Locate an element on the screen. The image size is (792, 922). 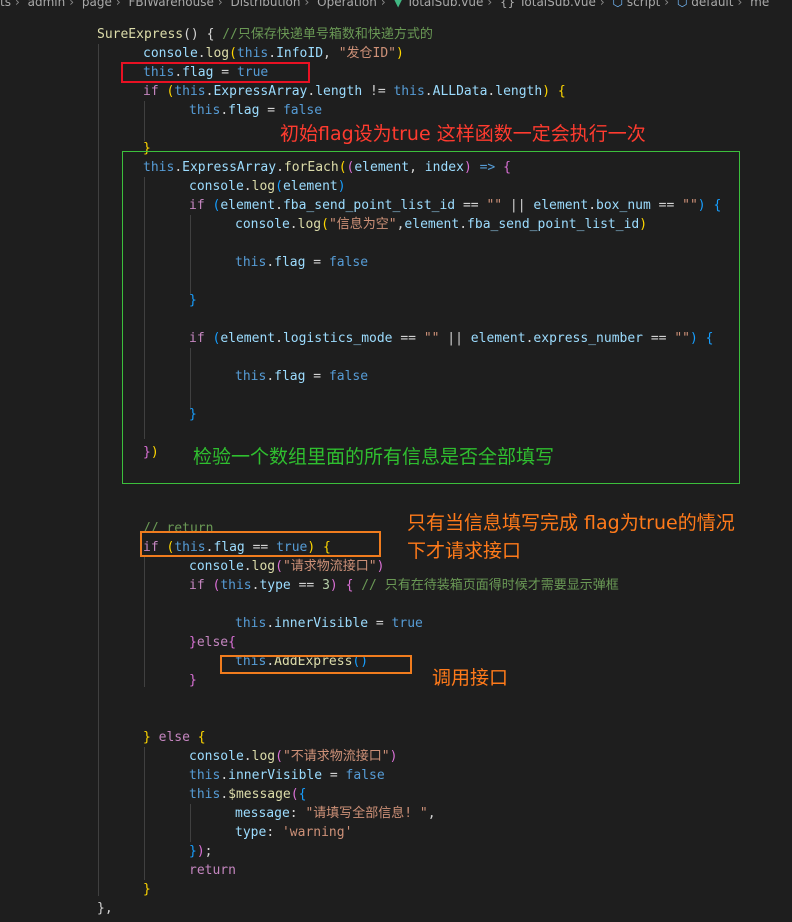
code-line: }); is located at coordinates (200, 851).